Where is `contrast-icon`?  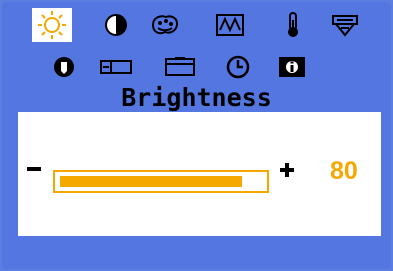
contrast-icon is located at coordinates (116, 25).